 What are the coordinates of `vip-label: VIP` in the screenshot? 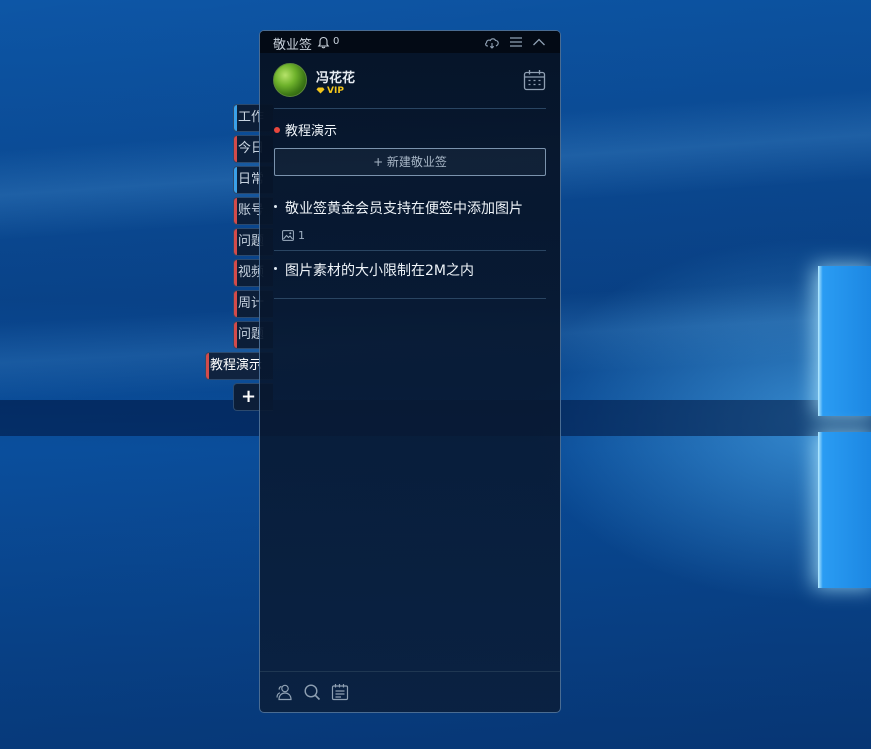 It's located at (335, 91).